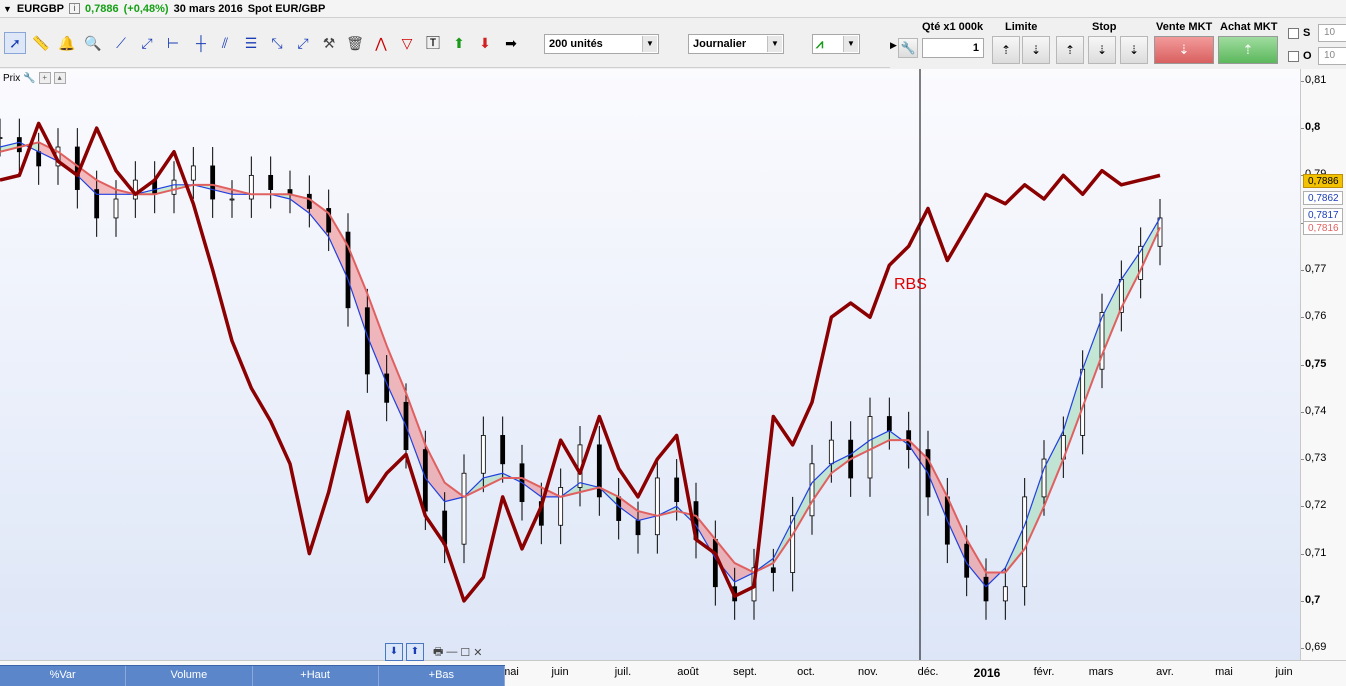 Image resolution: width=1346 pixels, height=686 pixels. Describe the element at coordinates (1006, 50) in the screenshot. I see `limit-buy-button: ⇡` at that location.